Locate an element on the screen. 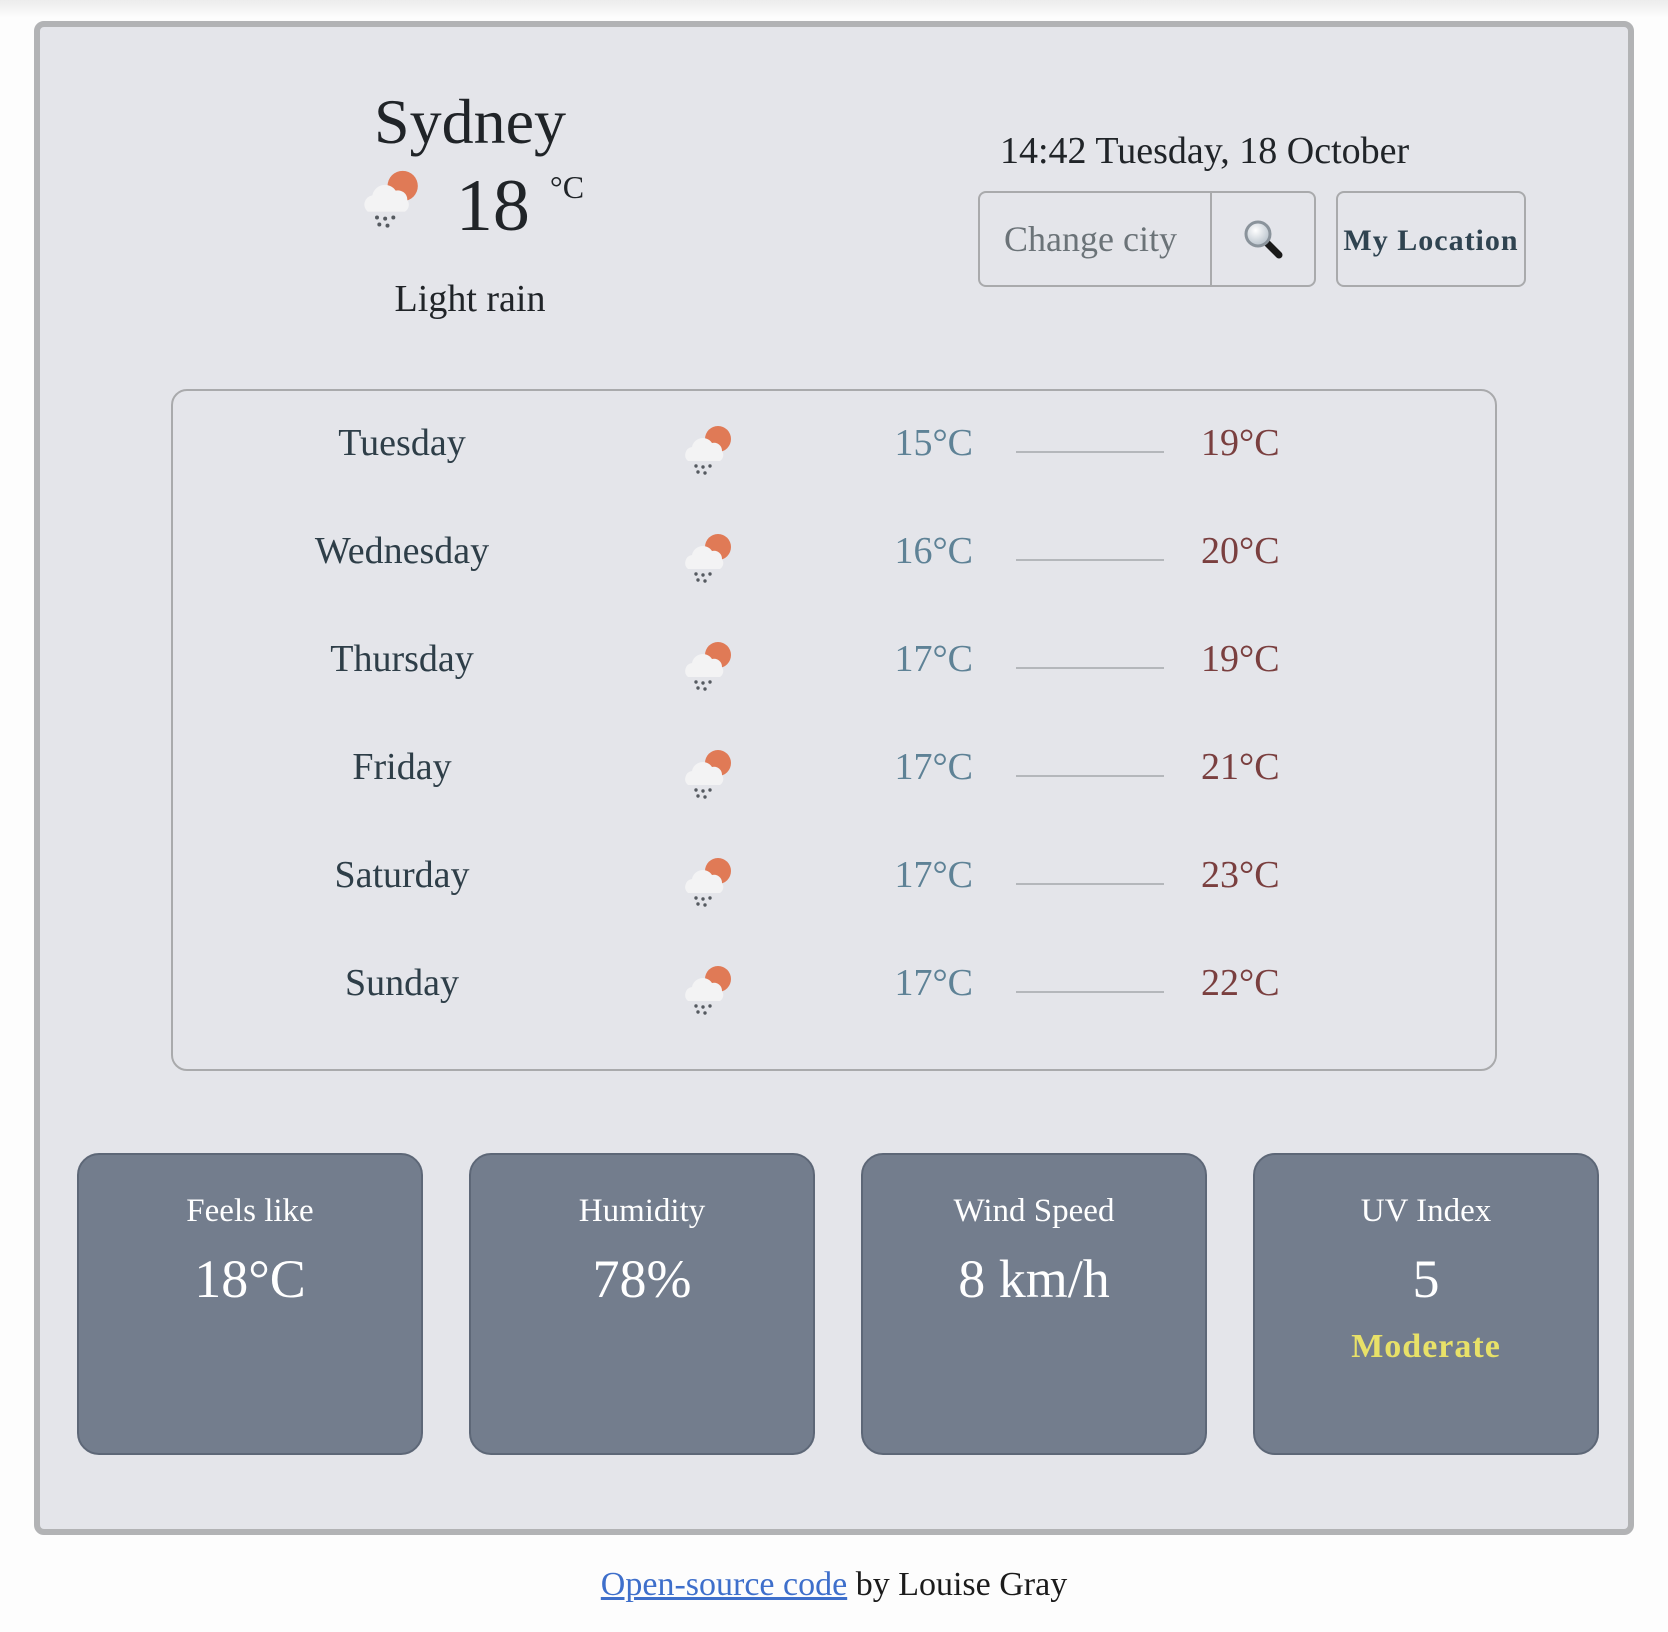 Image resolution: width=1668 pixels, height=1632 pixels. current-temperature-row: 18 °C is located at coordinates (470, 206).